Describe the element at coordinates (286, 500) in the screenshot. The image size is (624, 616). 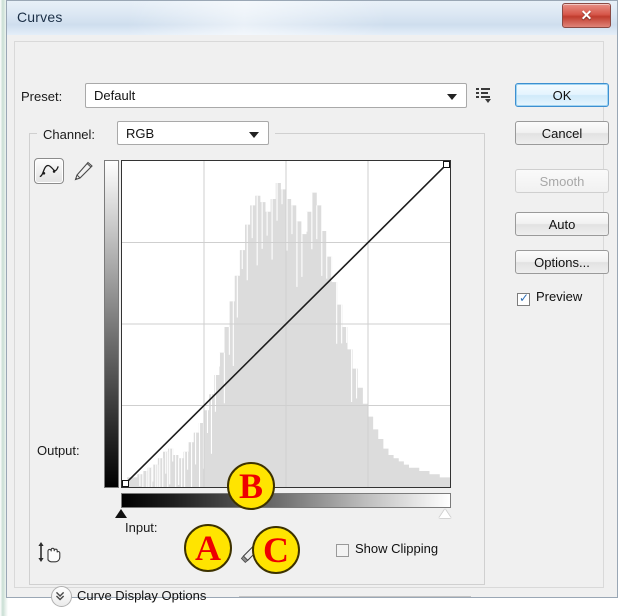
I see `input-gradient-bar` at that location.